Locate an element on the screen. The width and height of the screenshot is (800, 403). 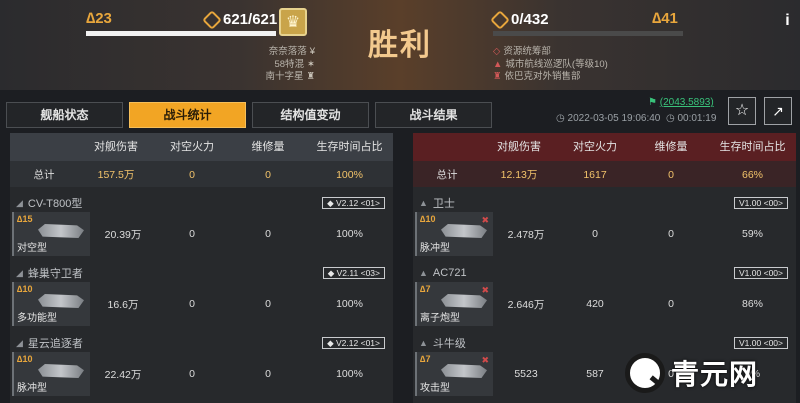
ship-header: ▲ AC721 V1.00 <00> is located at coordinates (604, 273).